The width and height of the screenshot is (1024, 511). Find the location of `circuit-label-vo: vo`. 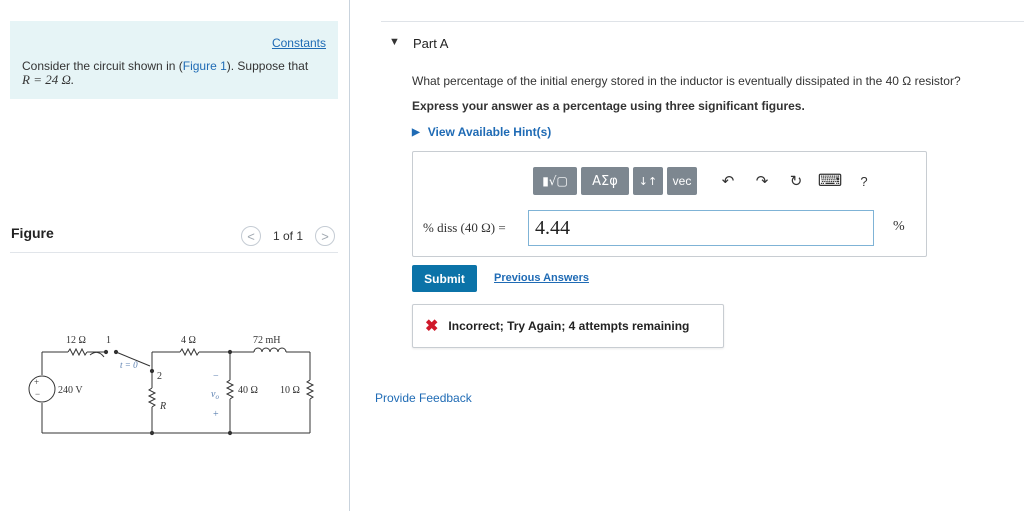

circuit-label-vo: vo is located at coordinates (215, 395).